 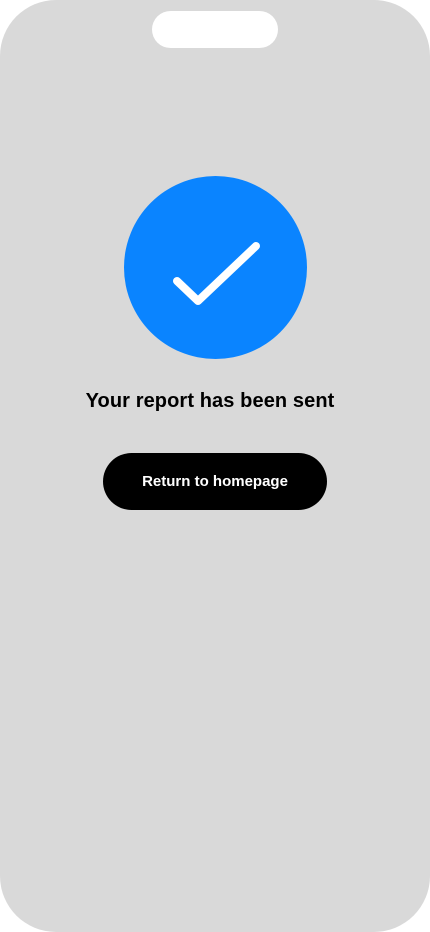 I want to click on success-badge, so click(x=215, y=267).